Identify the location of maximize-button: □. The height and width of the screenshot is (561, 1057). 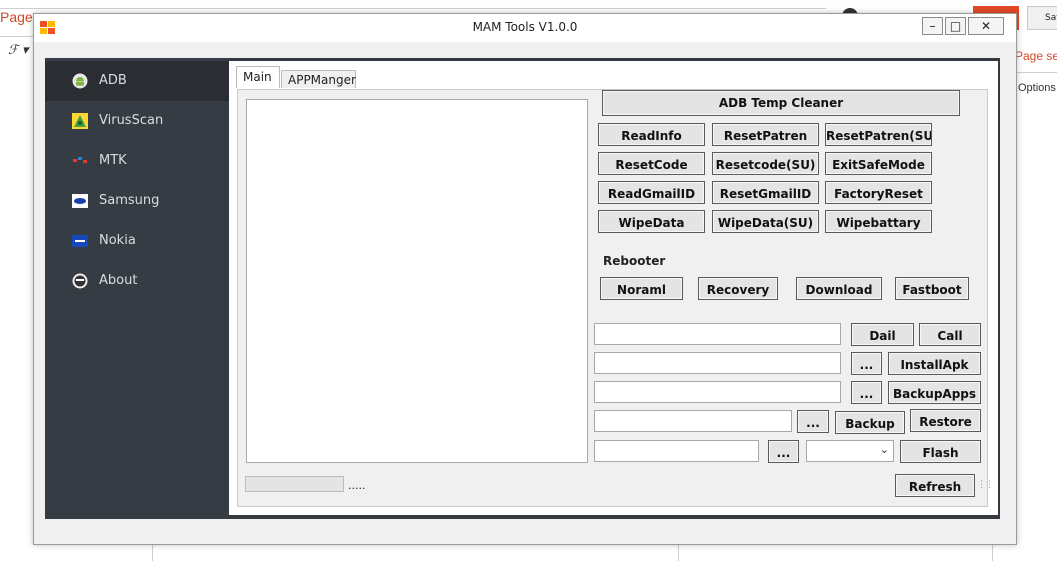
(955, 26).